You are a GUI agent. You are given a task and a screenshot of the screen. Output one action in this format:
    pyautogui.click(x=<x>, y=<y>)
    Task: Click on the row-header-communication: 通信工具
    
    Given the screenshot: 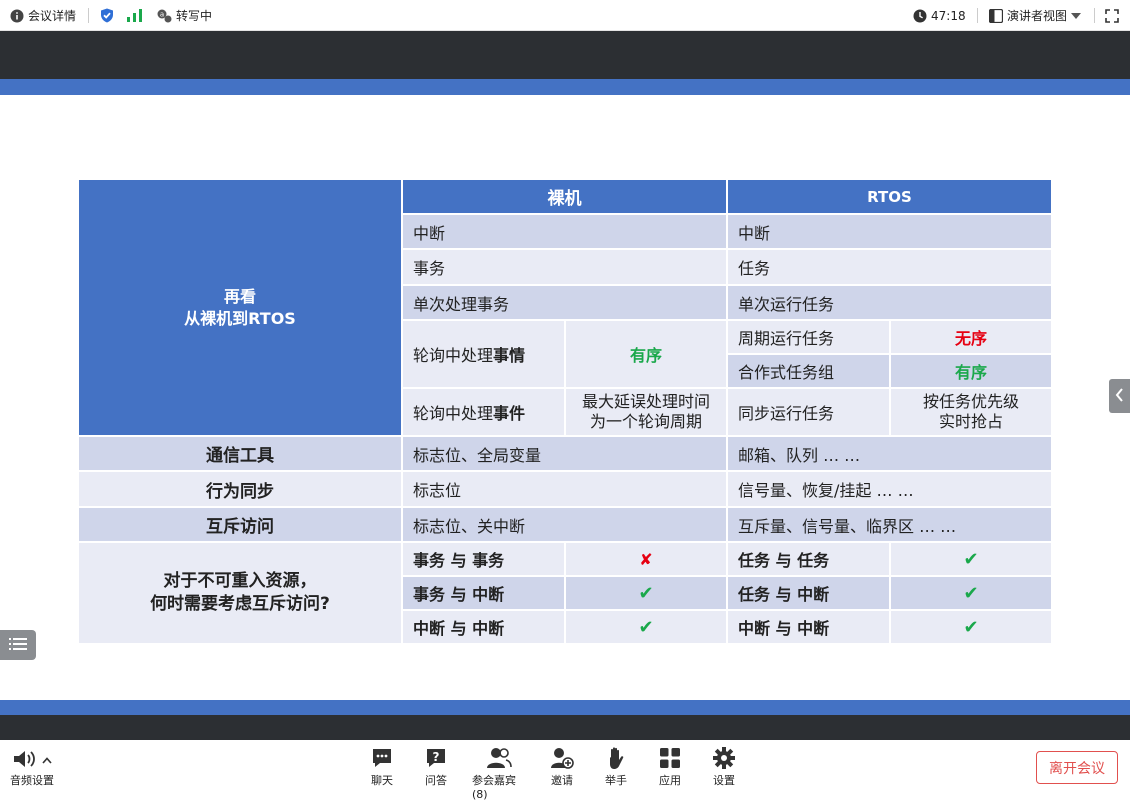 What is the action you would take?
    pyautogui.click(x=240, y=453)
    